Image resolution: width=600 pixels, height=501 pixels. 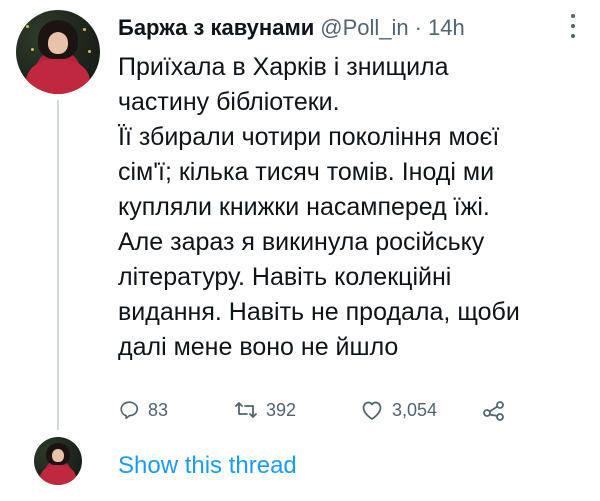 I want to click on tweet-header: Баржа з кавунами @Poll_in · 14h, so click(x=291, y=28).